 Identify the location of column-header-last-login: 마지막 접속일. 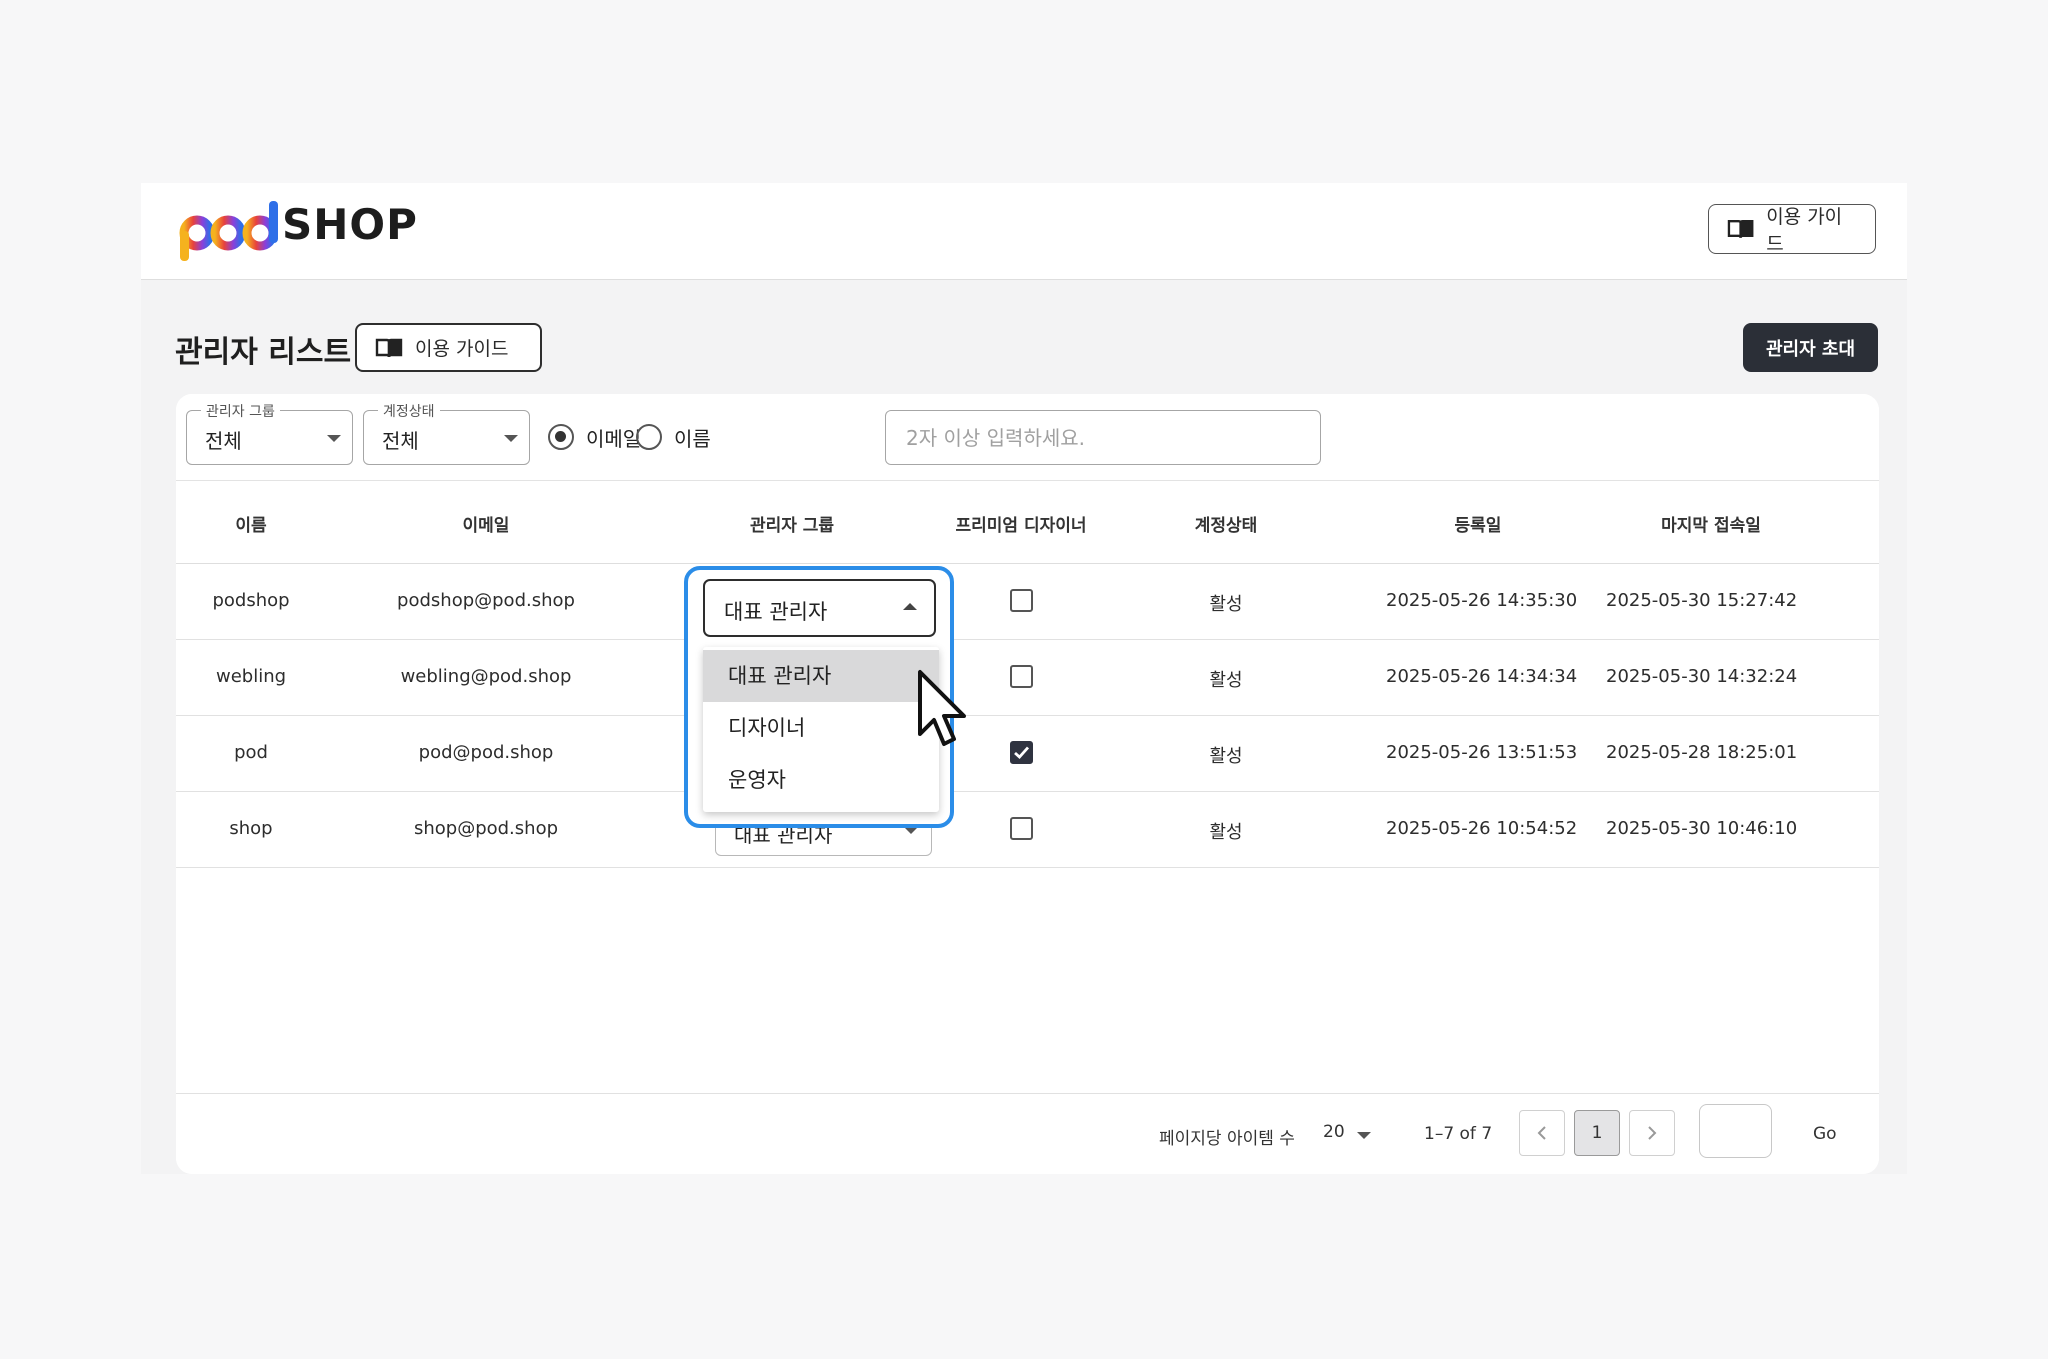
(1711, 526).